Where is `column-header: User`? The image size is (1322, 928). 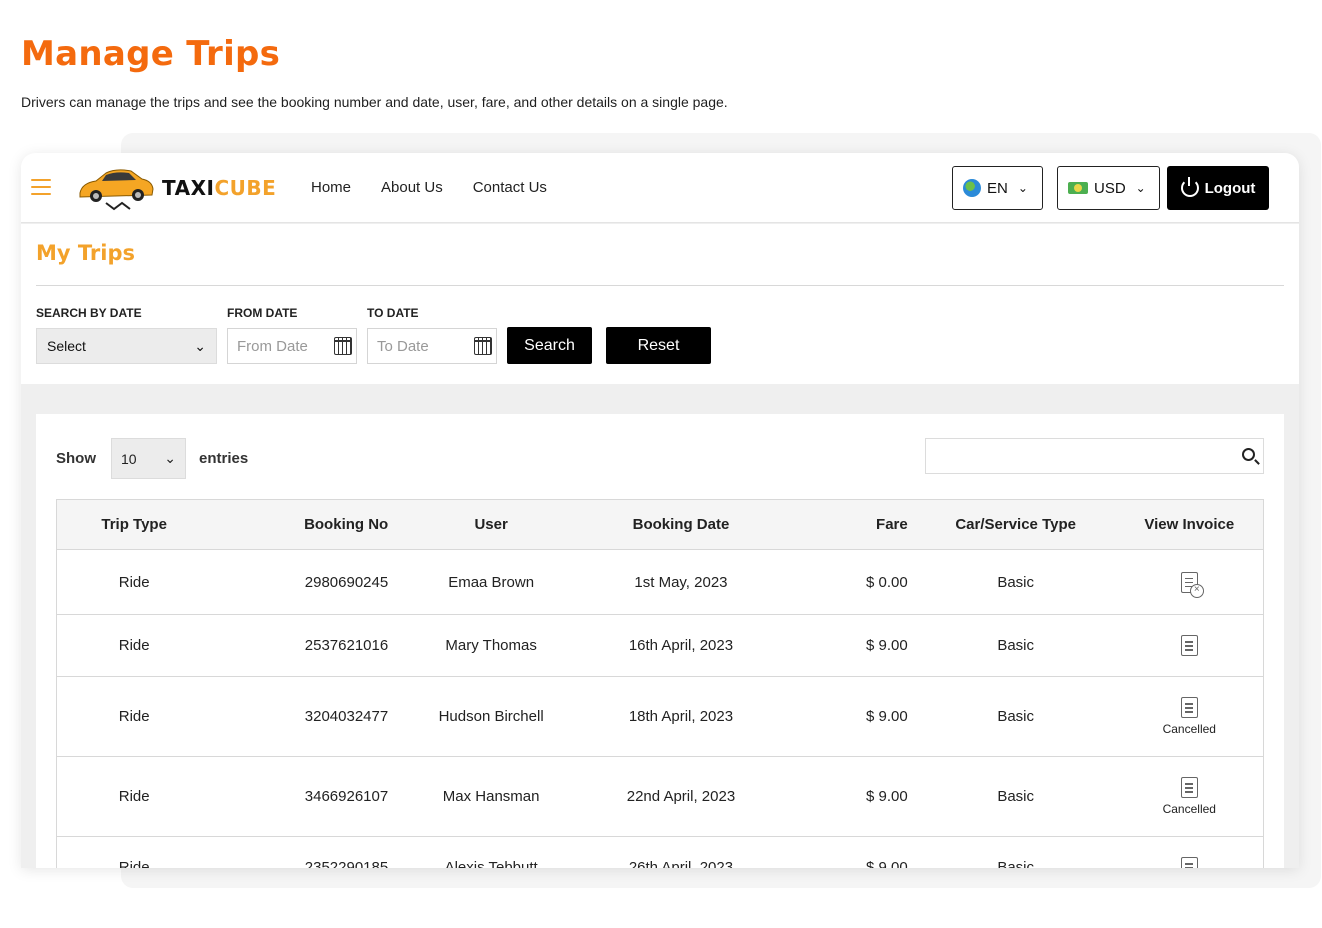 column-header: User is located at coordinates (491, 524).